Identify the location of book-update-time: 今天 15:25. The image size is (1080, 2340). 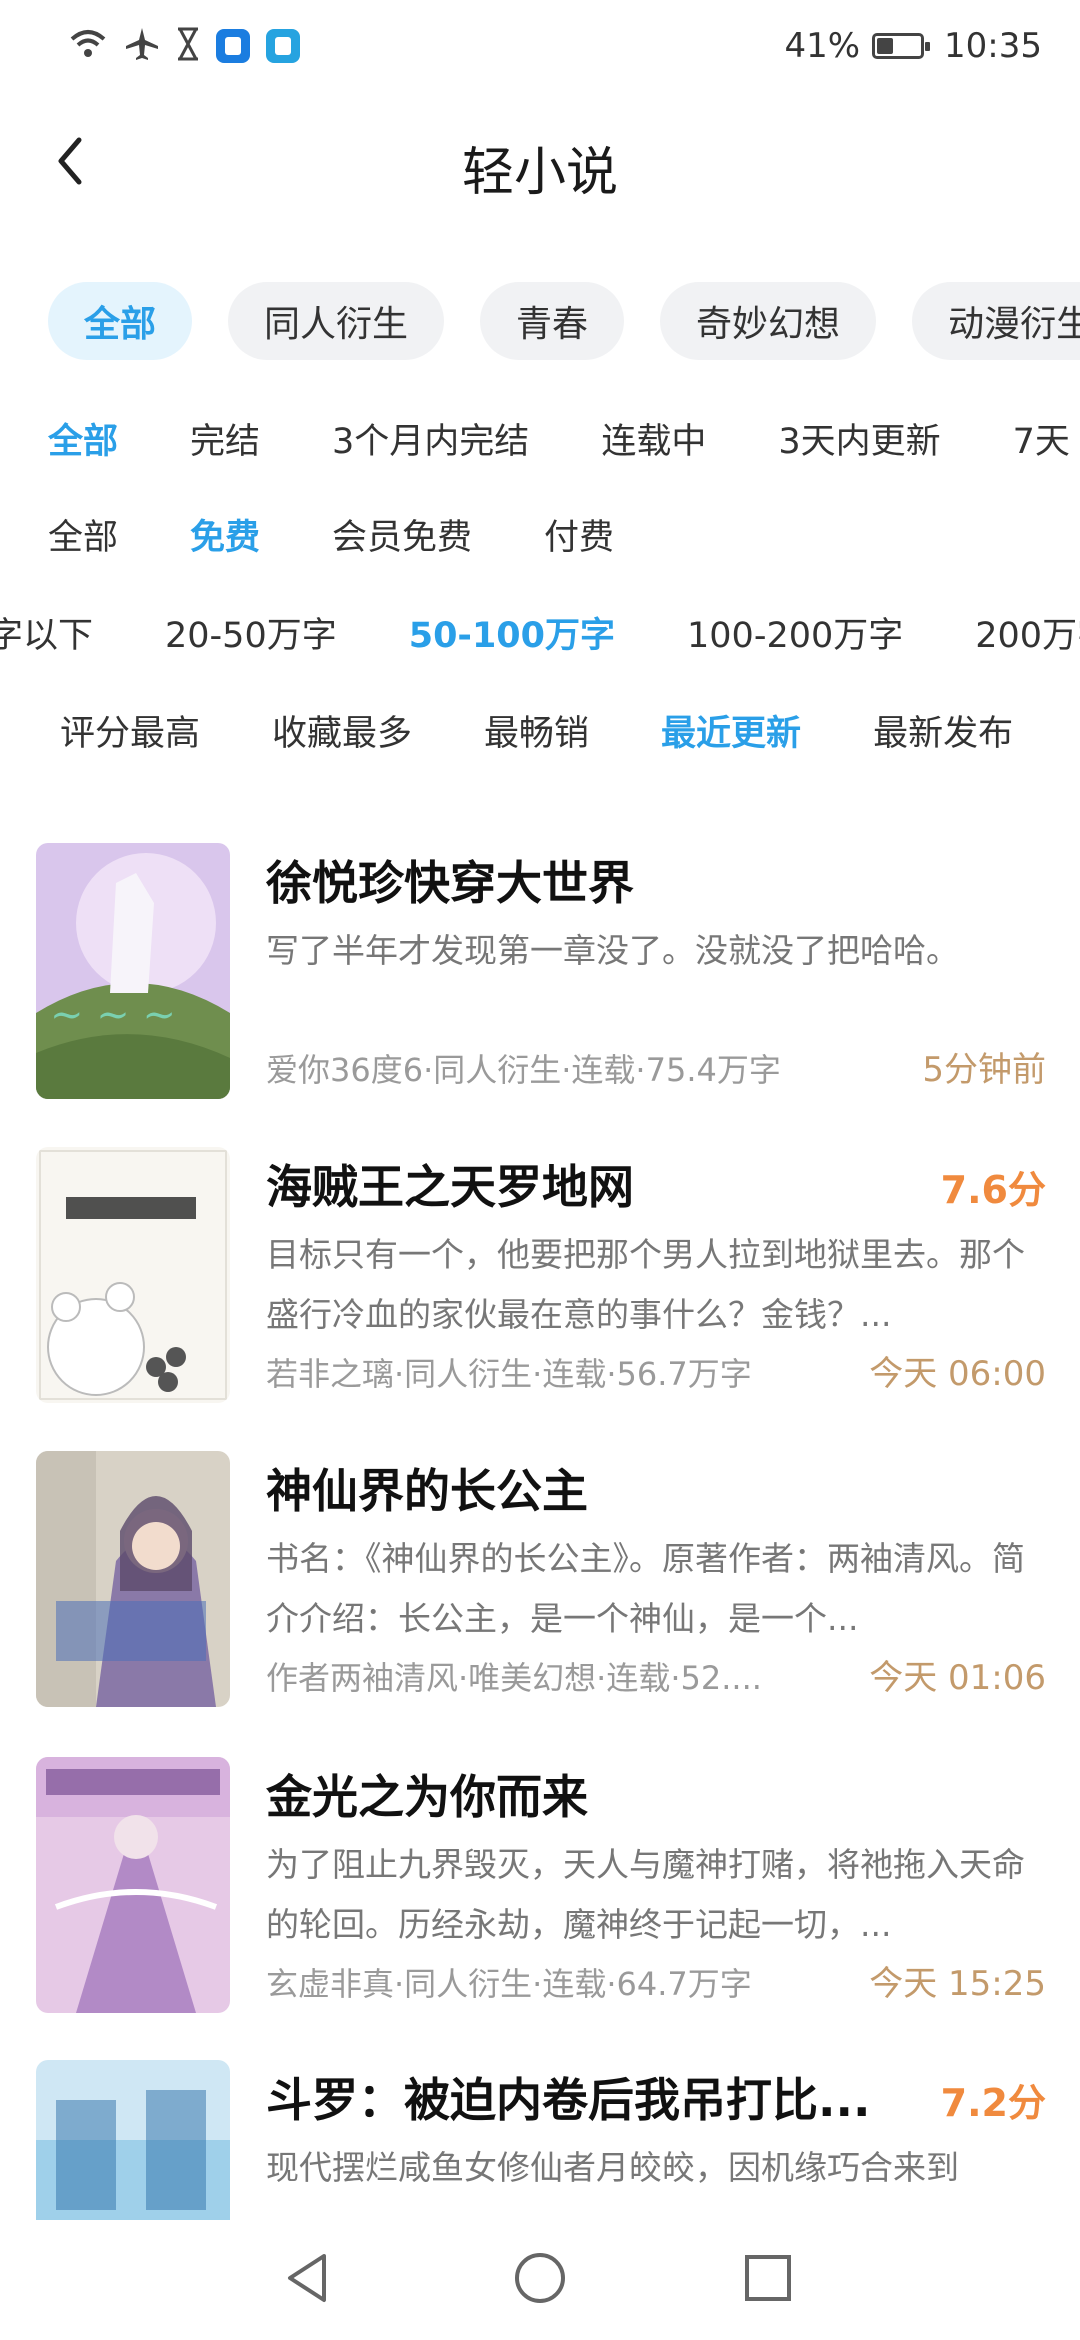
(957, 1984).